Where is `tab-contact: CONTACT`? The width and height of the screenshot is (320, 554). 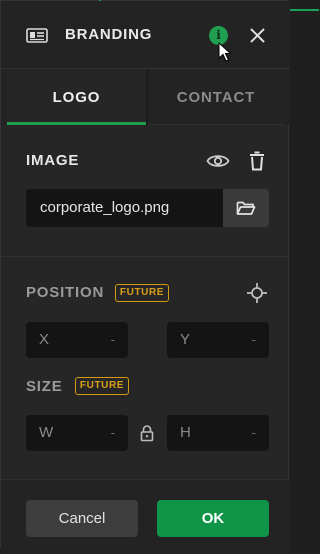 tab-contact: CONTACT is located at coordinates (216, 97).